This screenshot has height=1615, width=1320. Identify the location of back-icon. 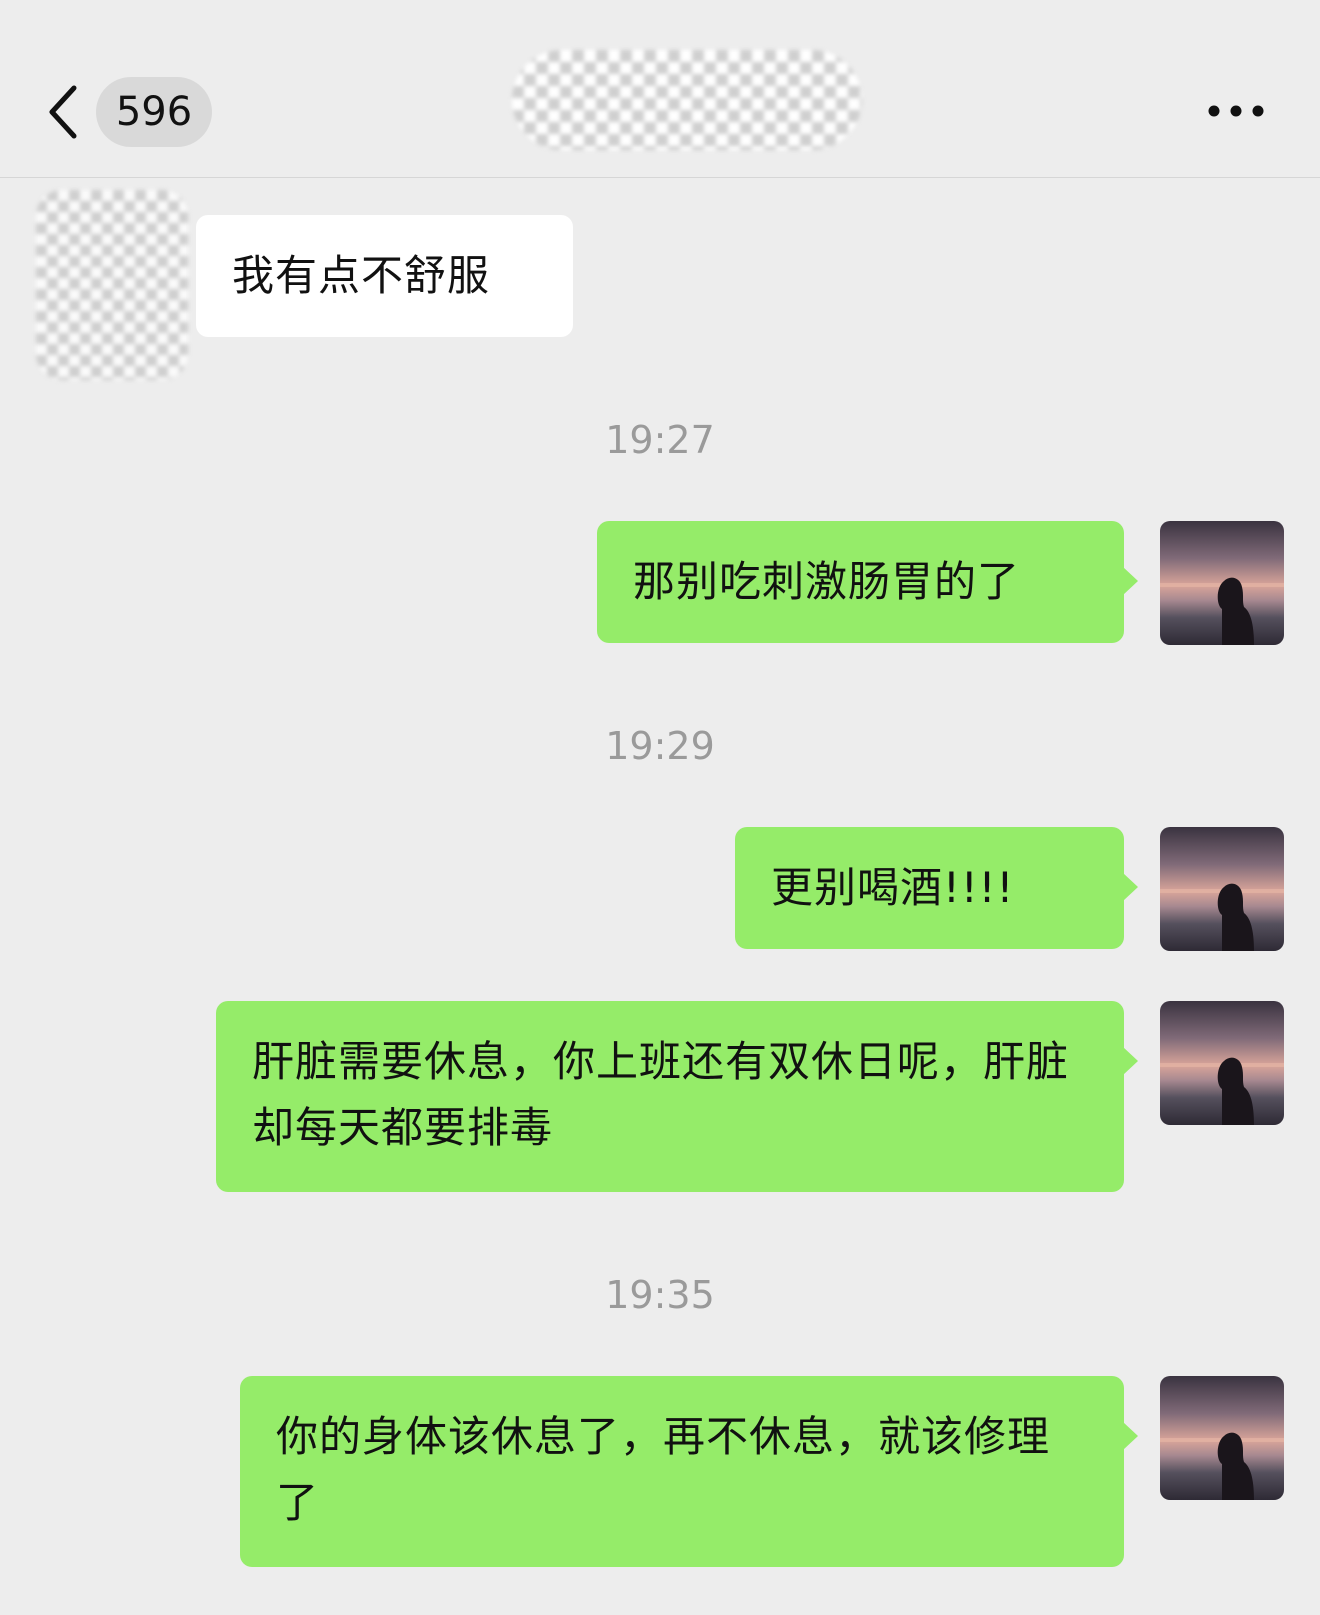
(64, 112).